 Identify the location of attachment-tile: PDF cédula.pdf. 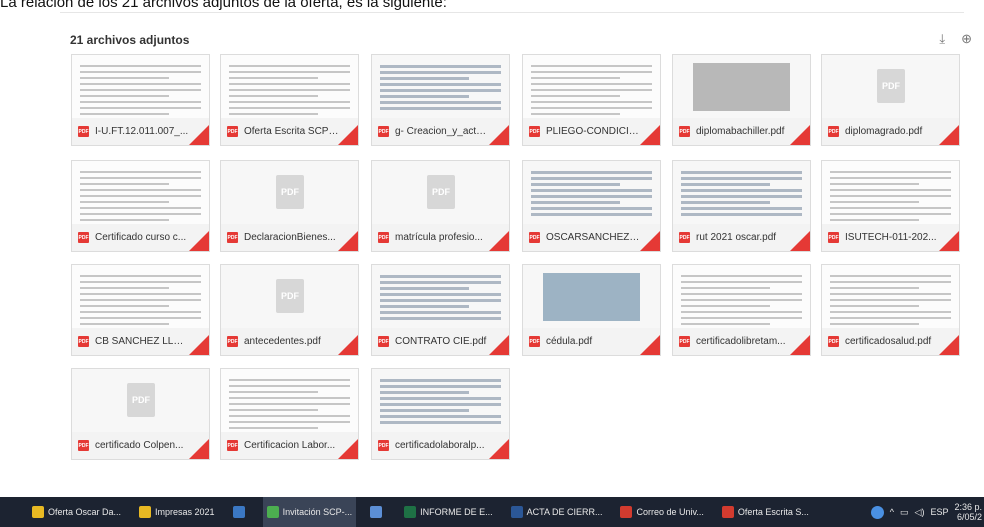
(591, 310).